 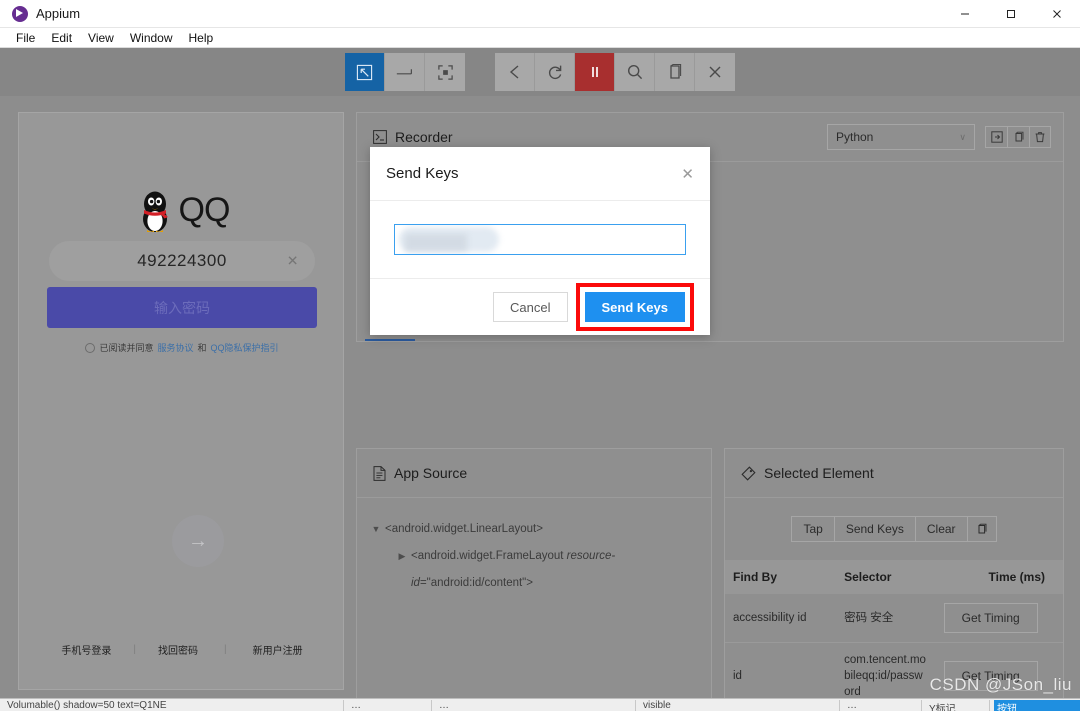 What do you see at coordinates (812, 529) in the screenshot?
I see `tap-button: Tap` at bounding box center [812, 529].